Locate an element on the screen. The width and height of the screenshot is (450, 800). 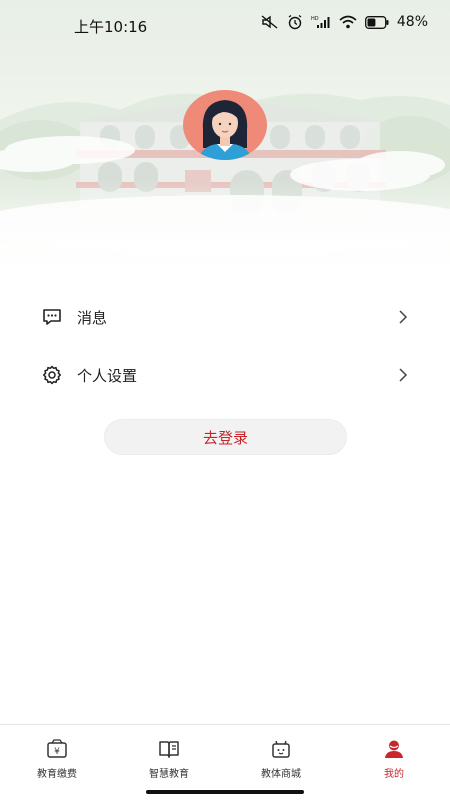
user-icon is located at coordinates (394, 749).